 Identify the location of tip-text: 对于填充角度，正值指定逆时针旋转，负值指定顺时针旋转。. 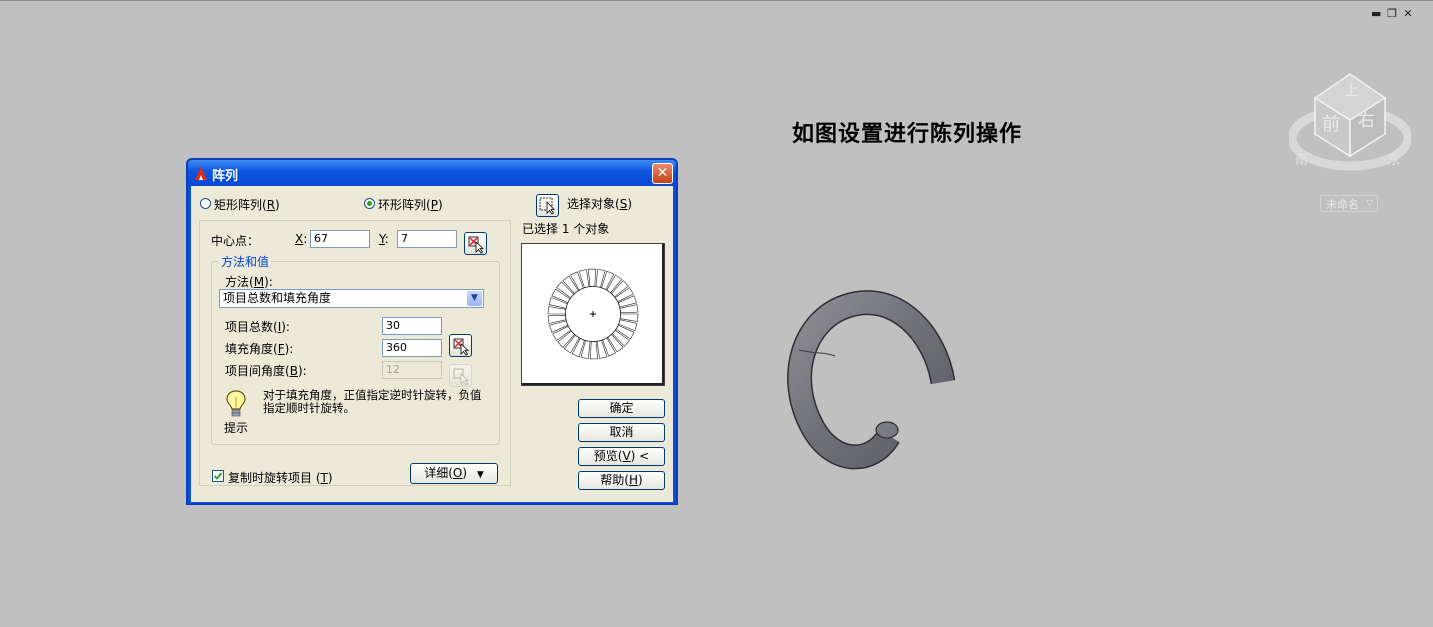
(372, 401).